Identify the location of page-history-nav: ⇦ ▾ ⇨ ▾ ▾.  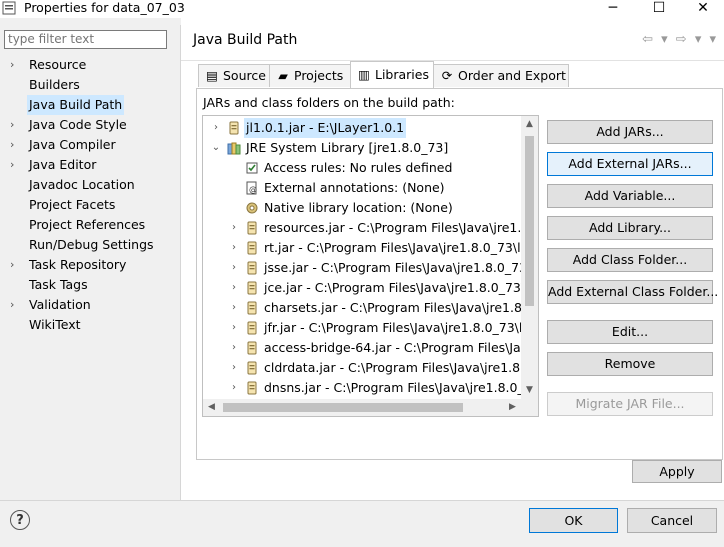
(680, 39).